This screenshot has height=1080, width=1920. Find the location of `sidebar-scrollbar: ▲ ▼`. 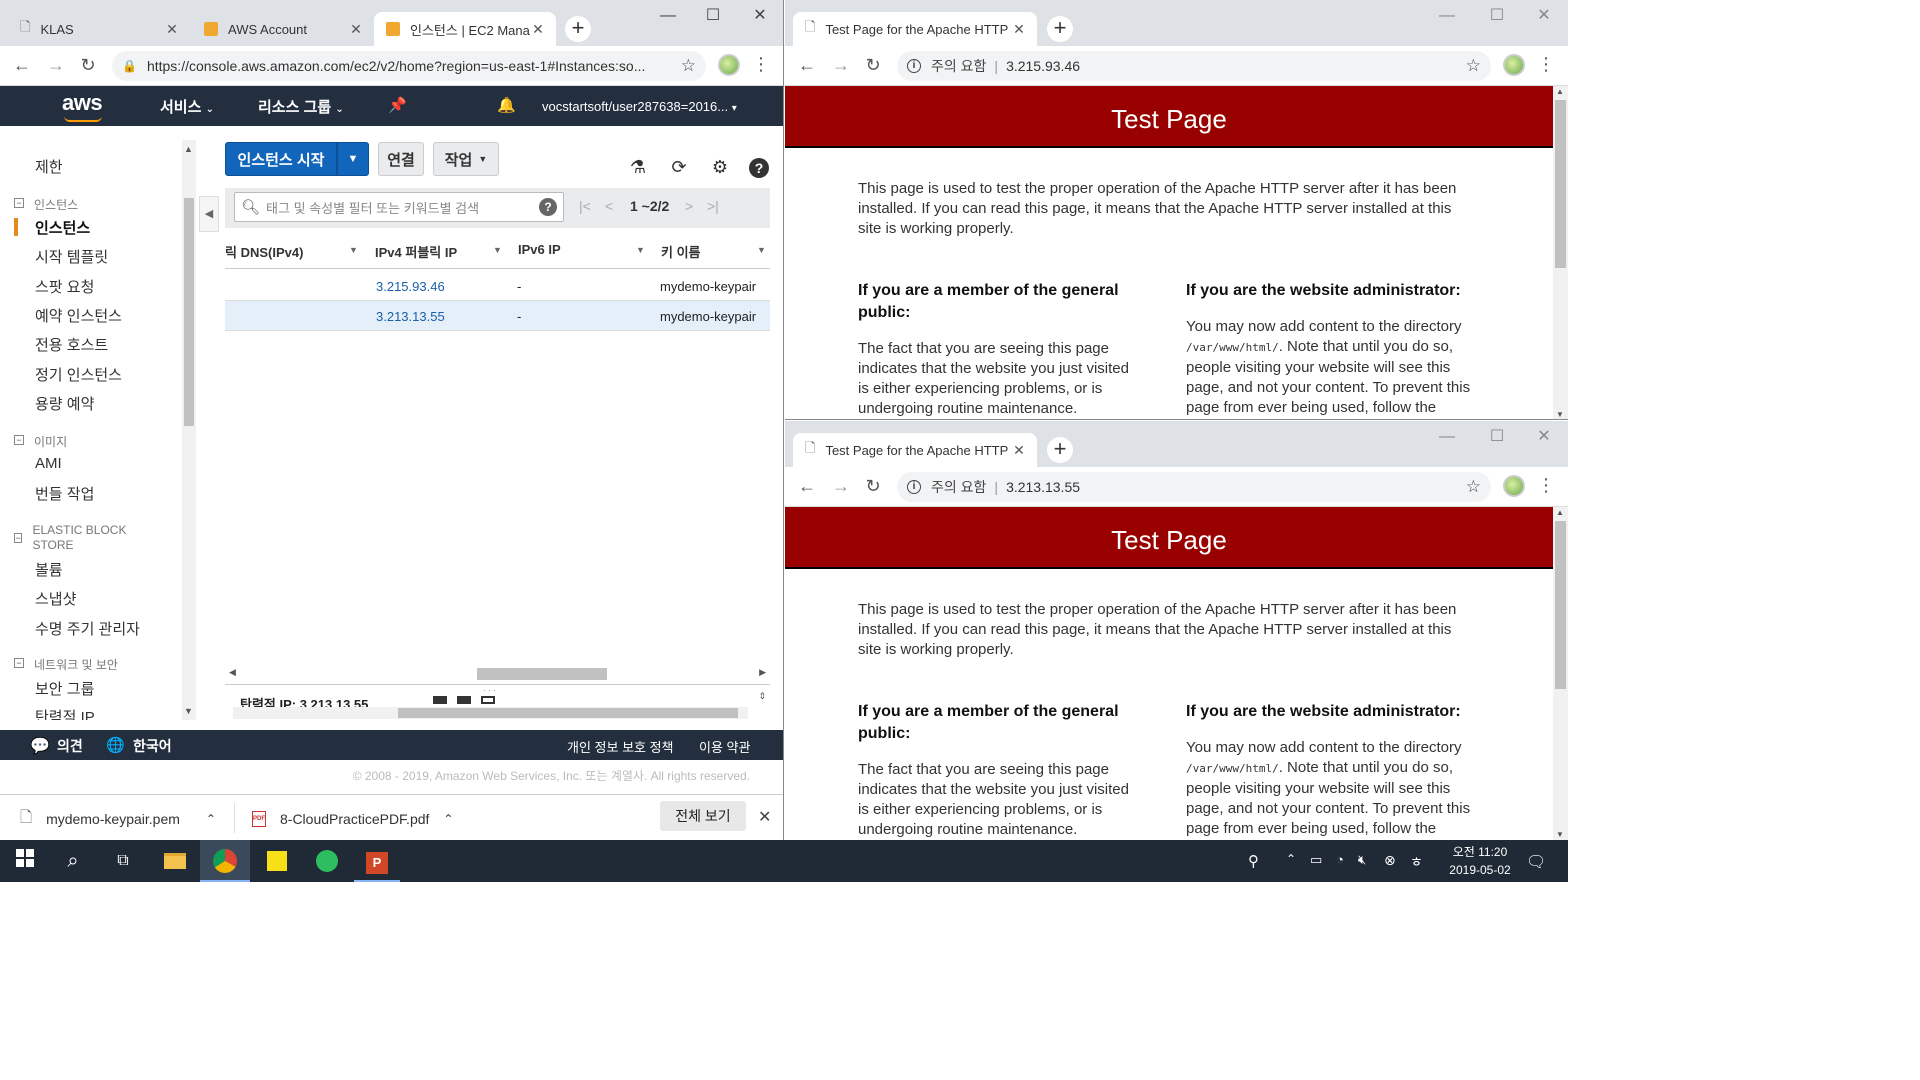

sidebar-scrollbar: ▲ ▼ is located at coordinates (189, 430).